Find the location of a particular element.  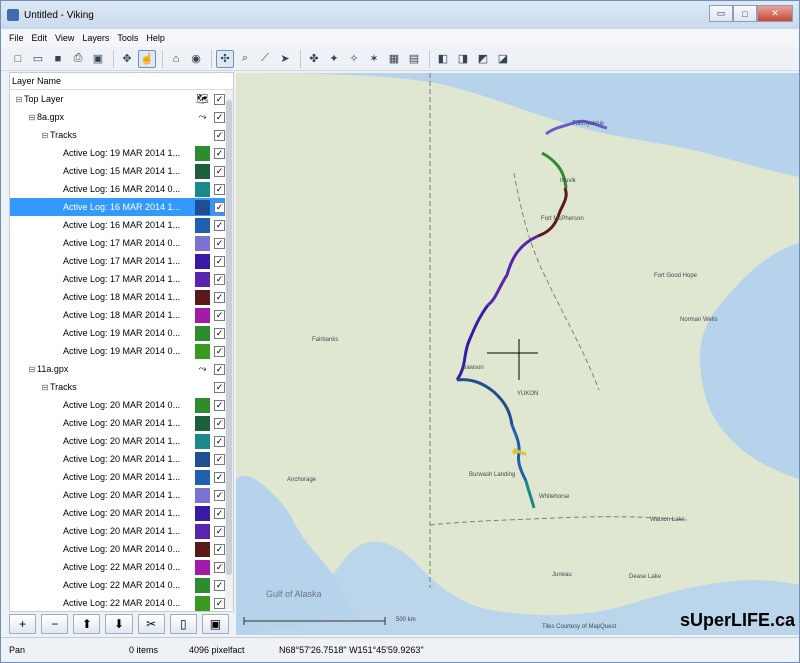

track-row: Active Log: 17 MAR 2014 1... ✓ is located at coordinates (121, 279).